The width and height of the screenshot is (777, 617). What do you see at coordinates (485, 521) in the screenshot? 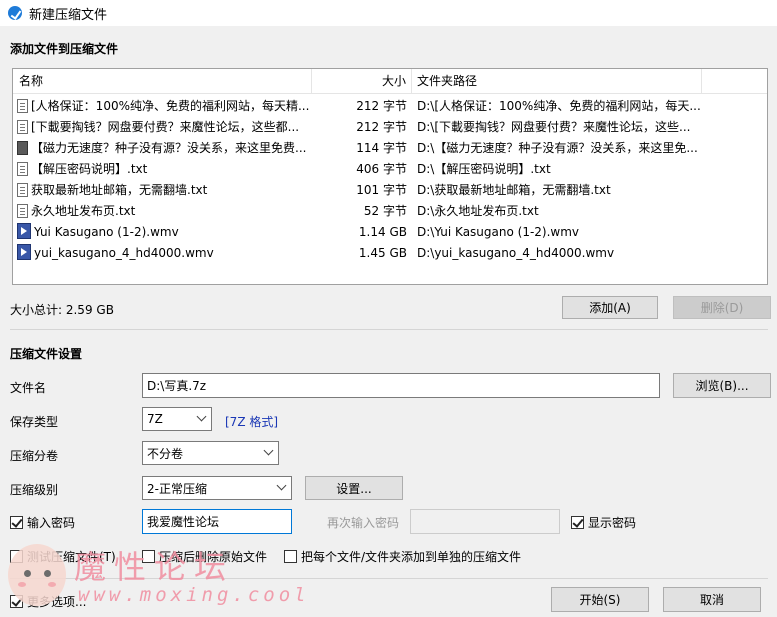
I see `confirm-password-input` at bounding box center [485, 521].